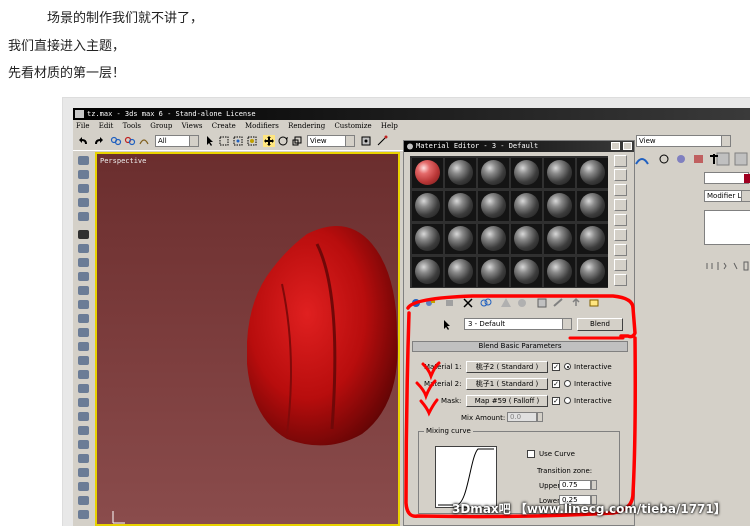 The height and width of the screenshot is (526, 750). I want to click on scale-icon, so click(297, 141).